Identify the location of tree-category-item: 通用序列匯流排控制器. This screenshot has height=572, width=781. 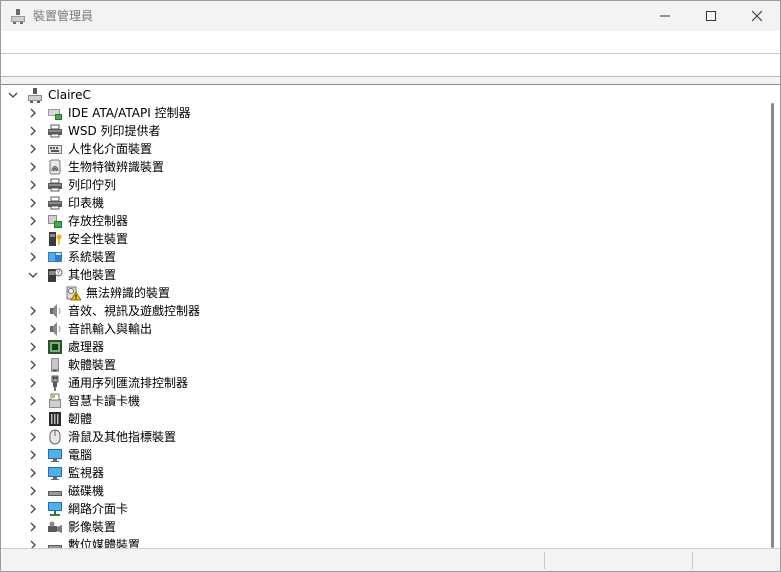
(107, 383).